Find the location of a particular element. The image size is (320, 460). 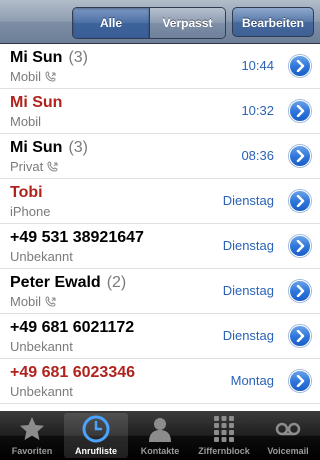

caller-name-text: Tobi is located at coordinates (26, 192).